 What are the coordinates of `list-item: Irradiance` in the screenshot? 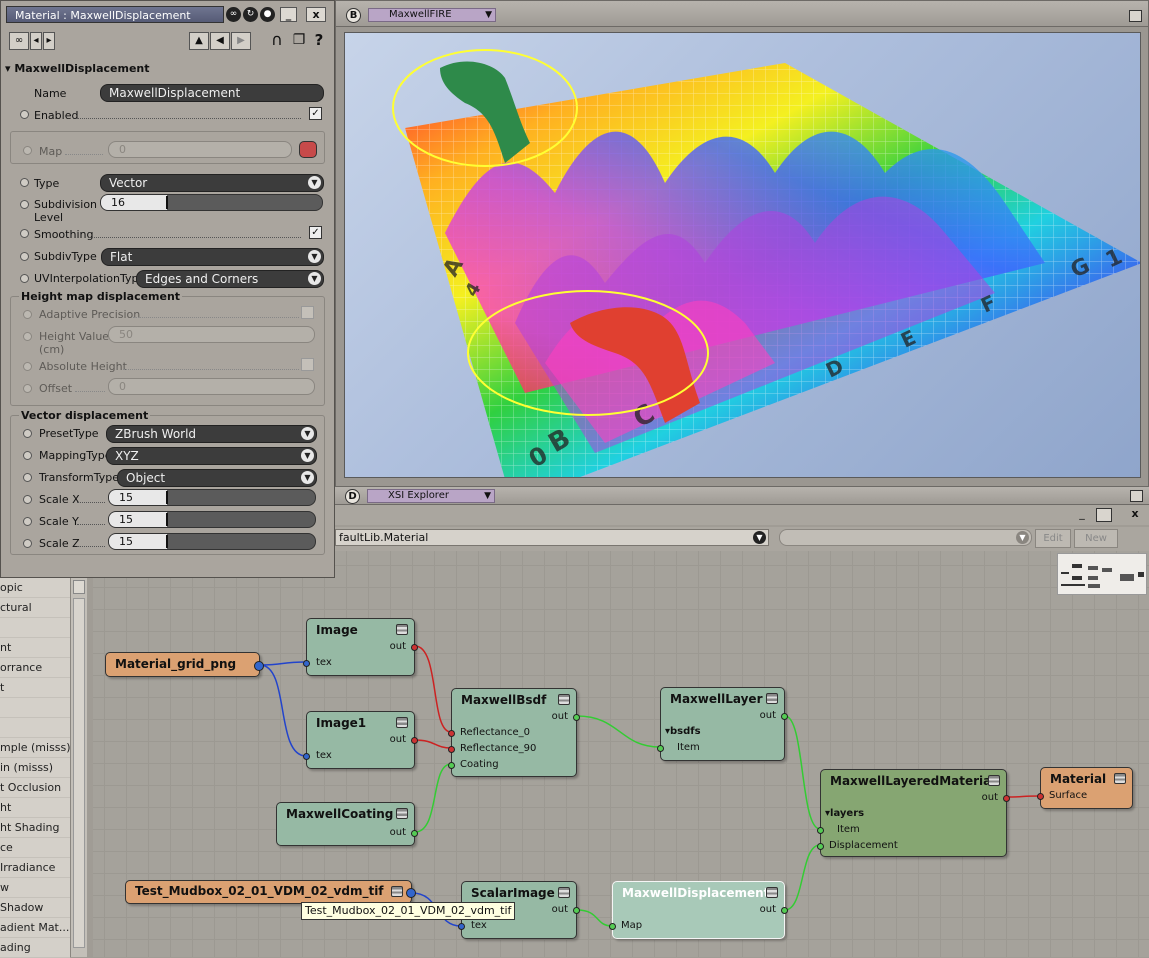 It's located at (35, 868).